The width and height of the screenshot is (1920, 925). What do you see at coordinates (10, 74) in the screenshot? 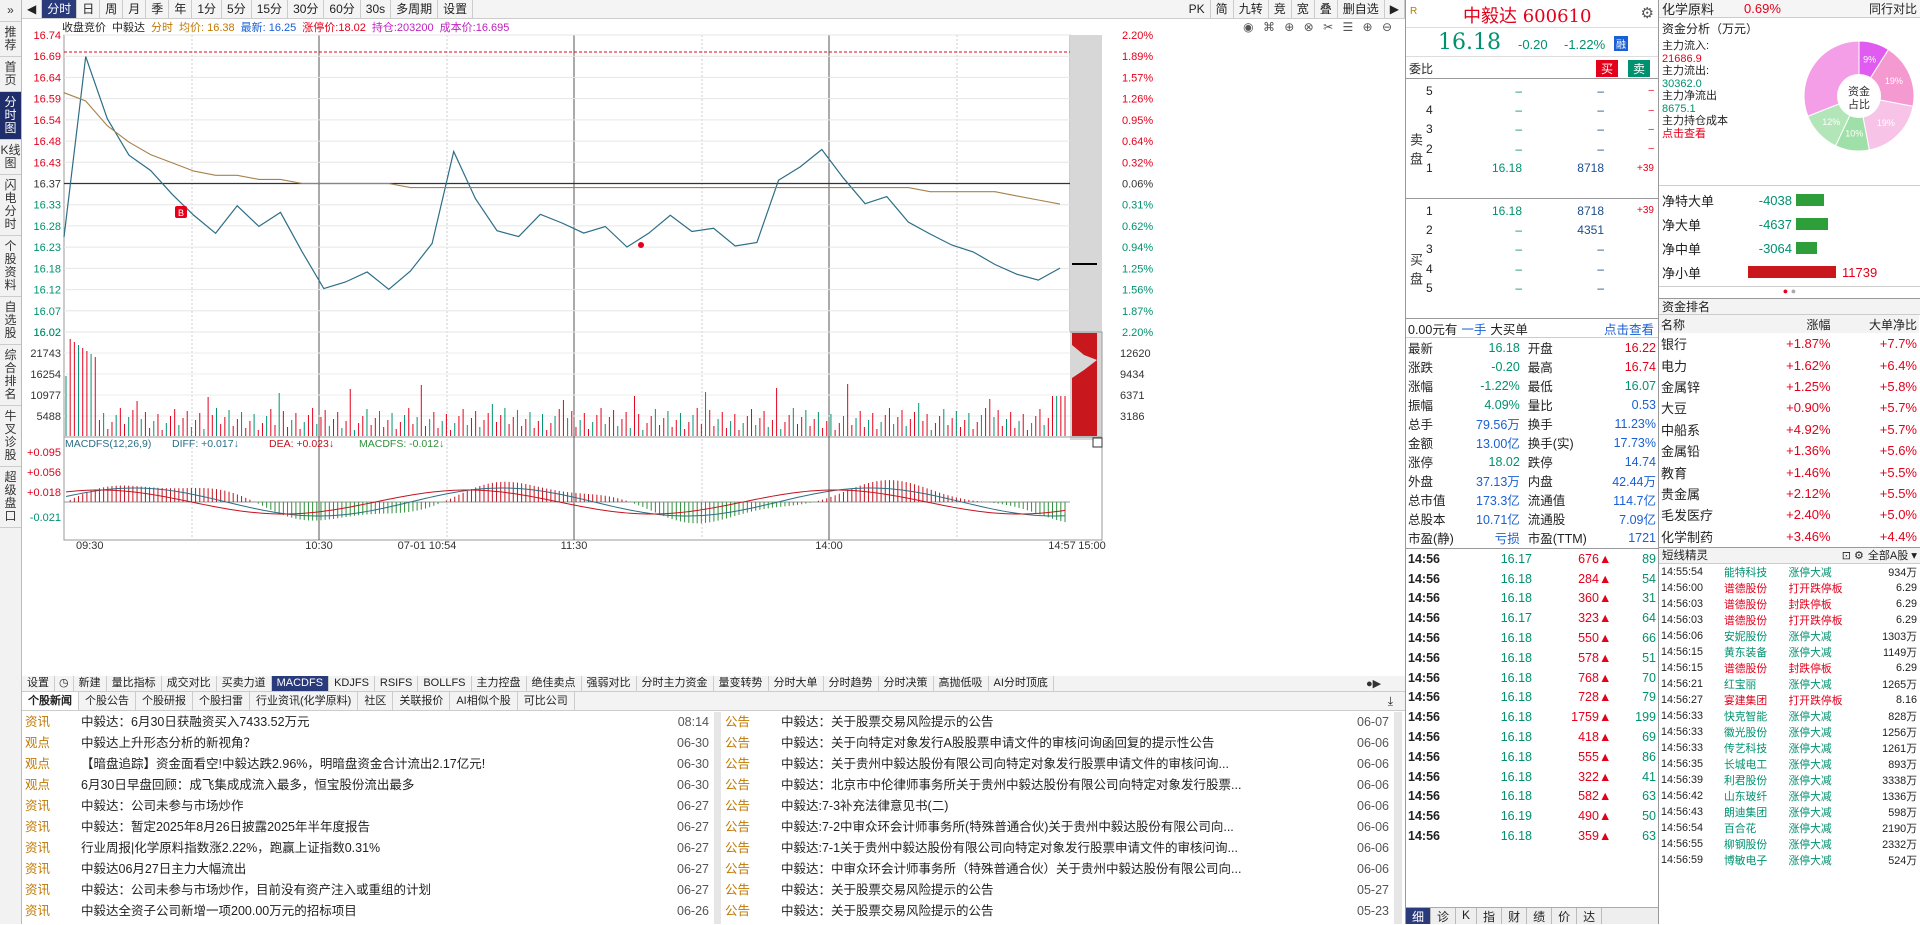
I see `nav-item-1: 首页` at bounding box center [10, 74].